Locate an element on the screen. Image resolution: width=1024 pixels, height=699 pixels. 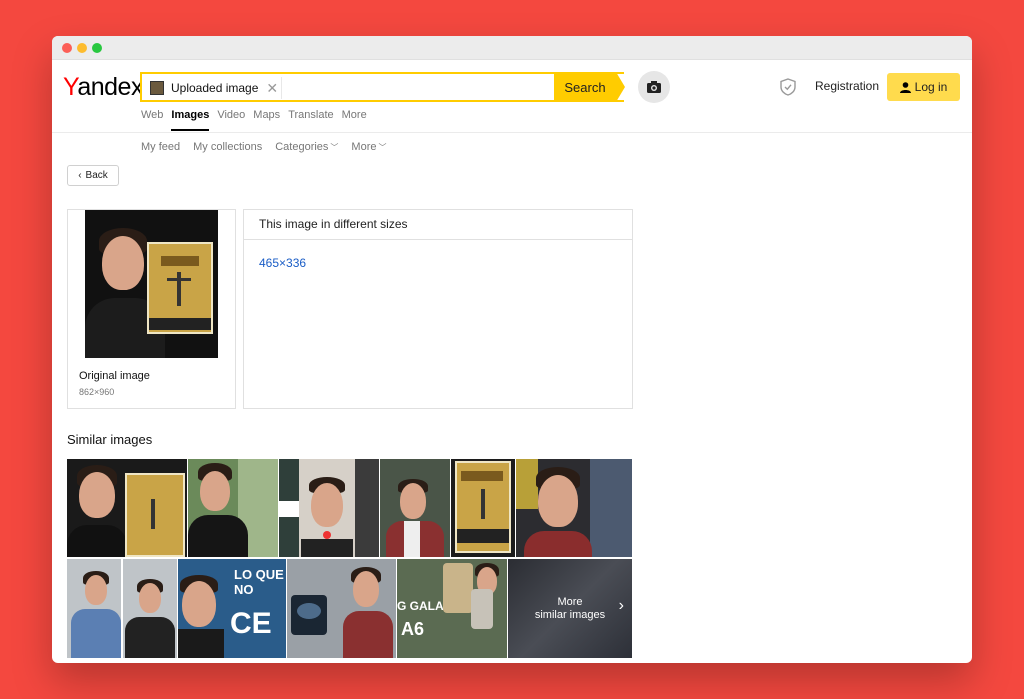
close-window-button is located at coordinates (67, 48).